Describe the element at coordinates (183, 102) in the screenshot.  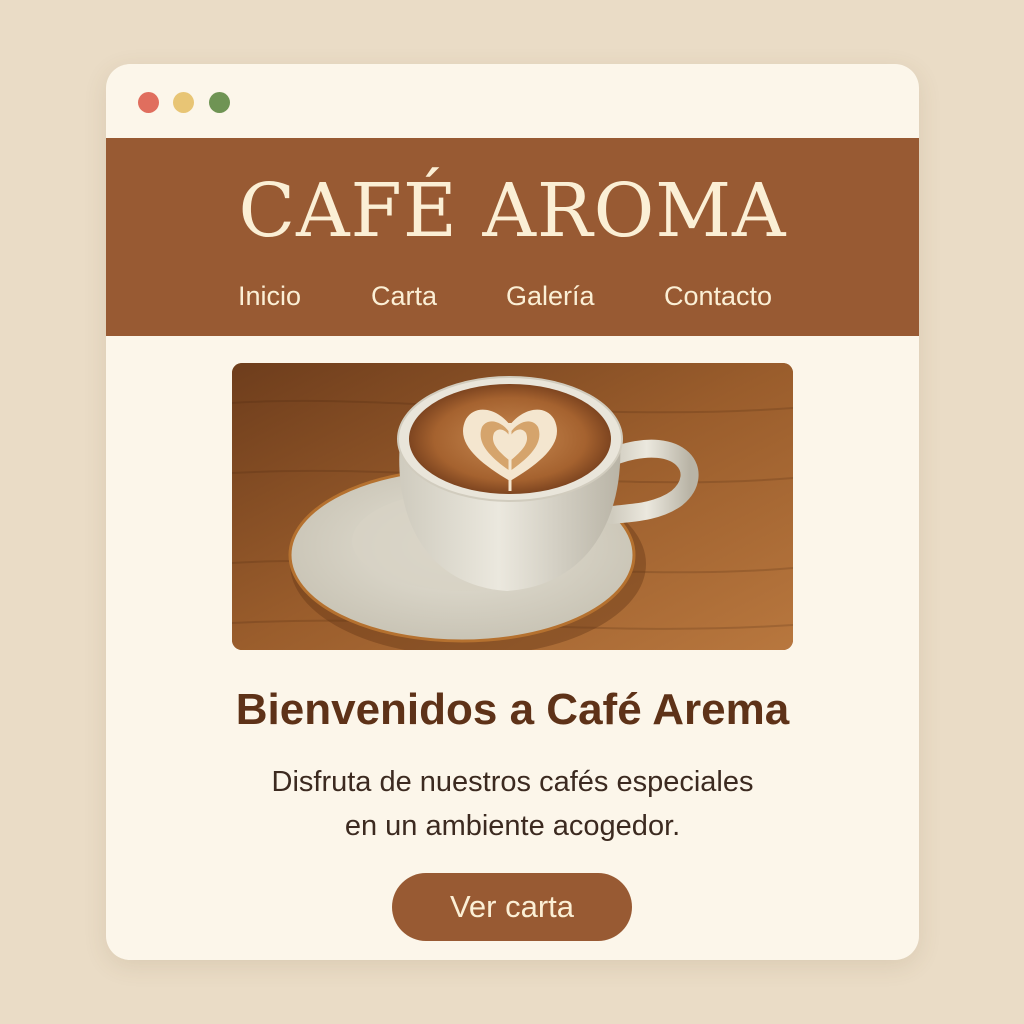
I see `minimize-window-button` at that location.